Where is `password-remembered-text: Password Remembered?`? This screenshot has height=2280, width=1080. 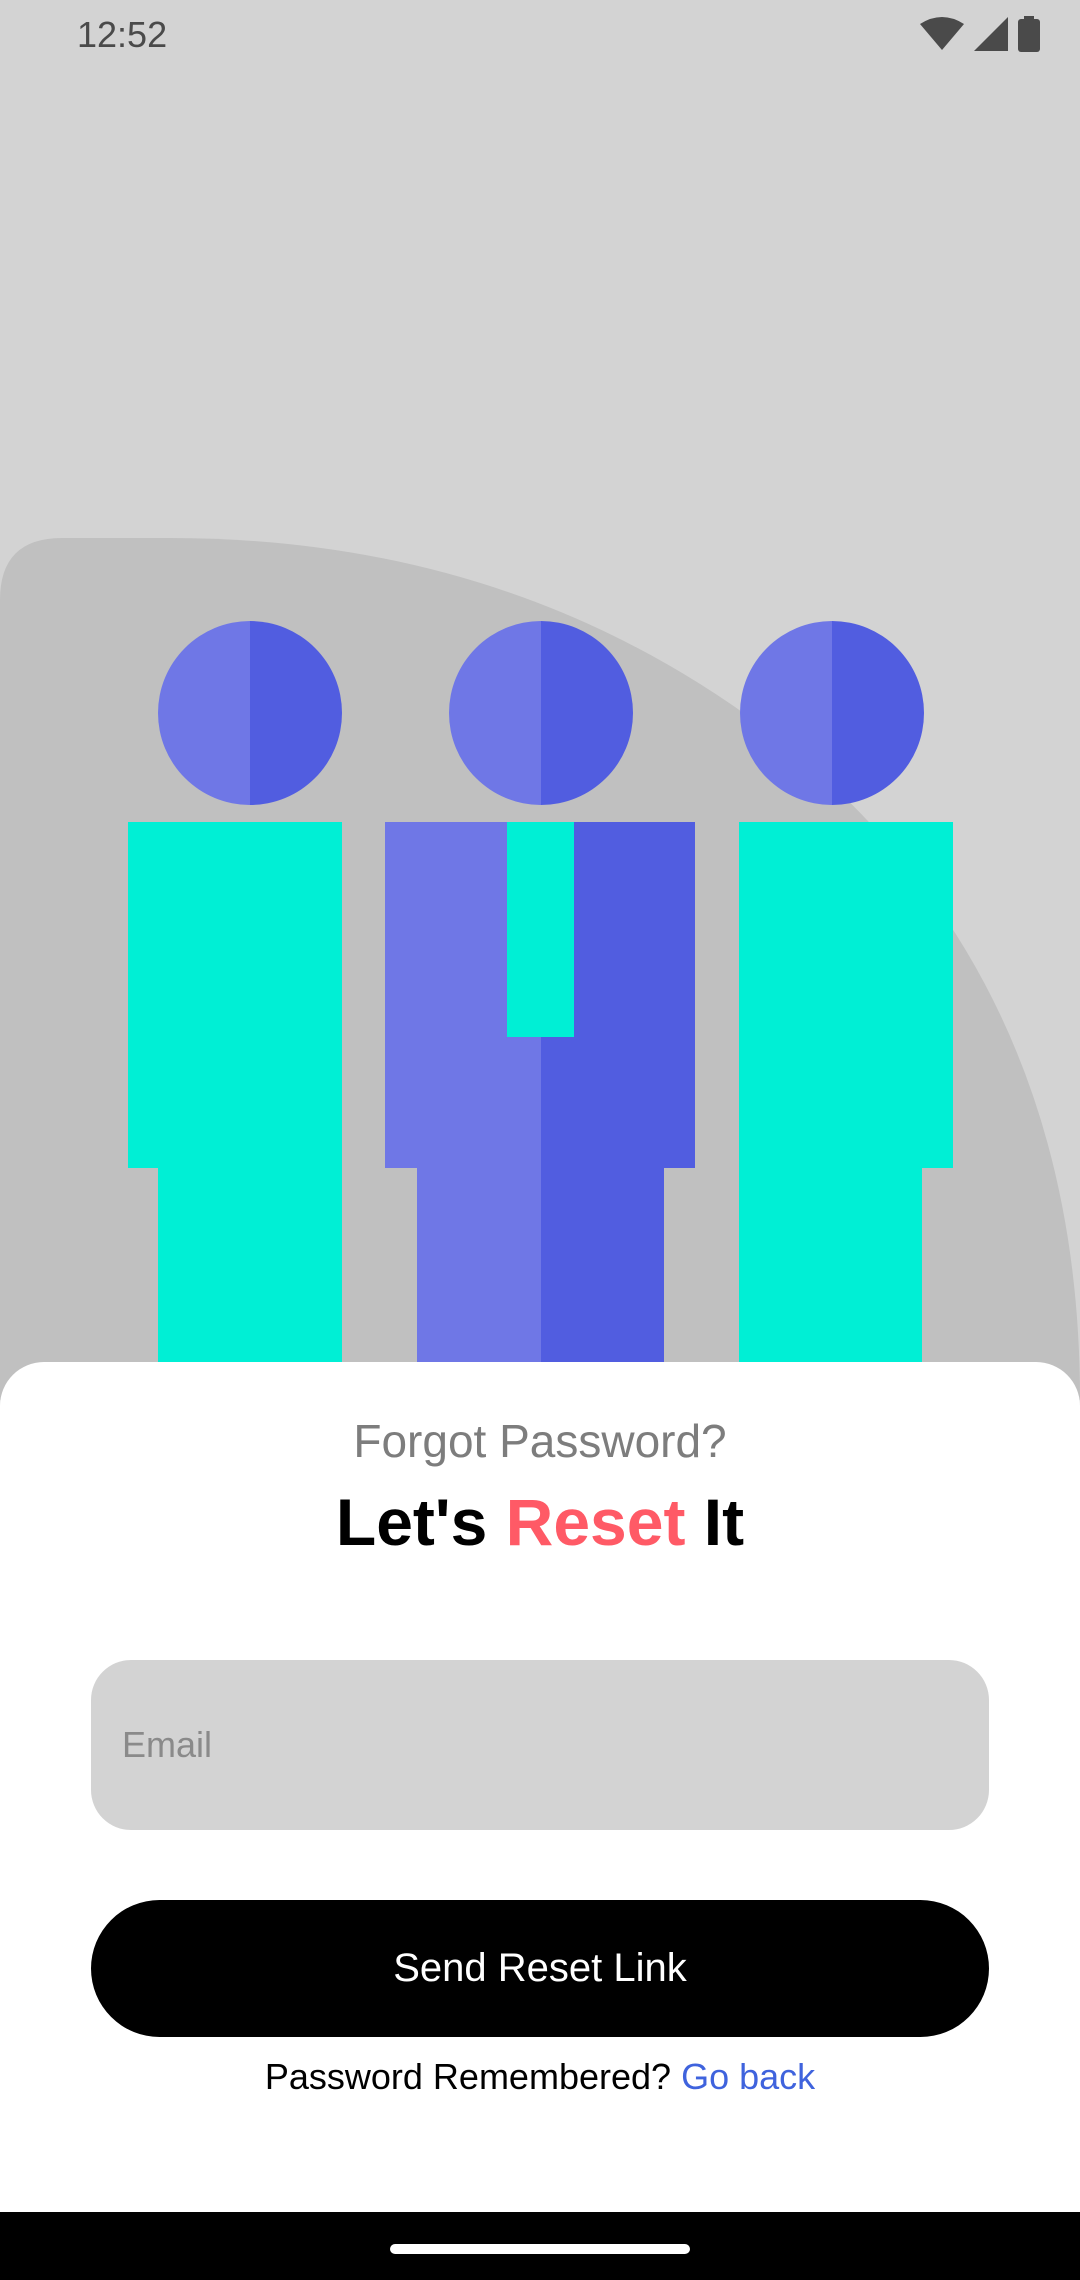
password-remembered-text: Password Remembered? is located at coordinates (468, 2076).